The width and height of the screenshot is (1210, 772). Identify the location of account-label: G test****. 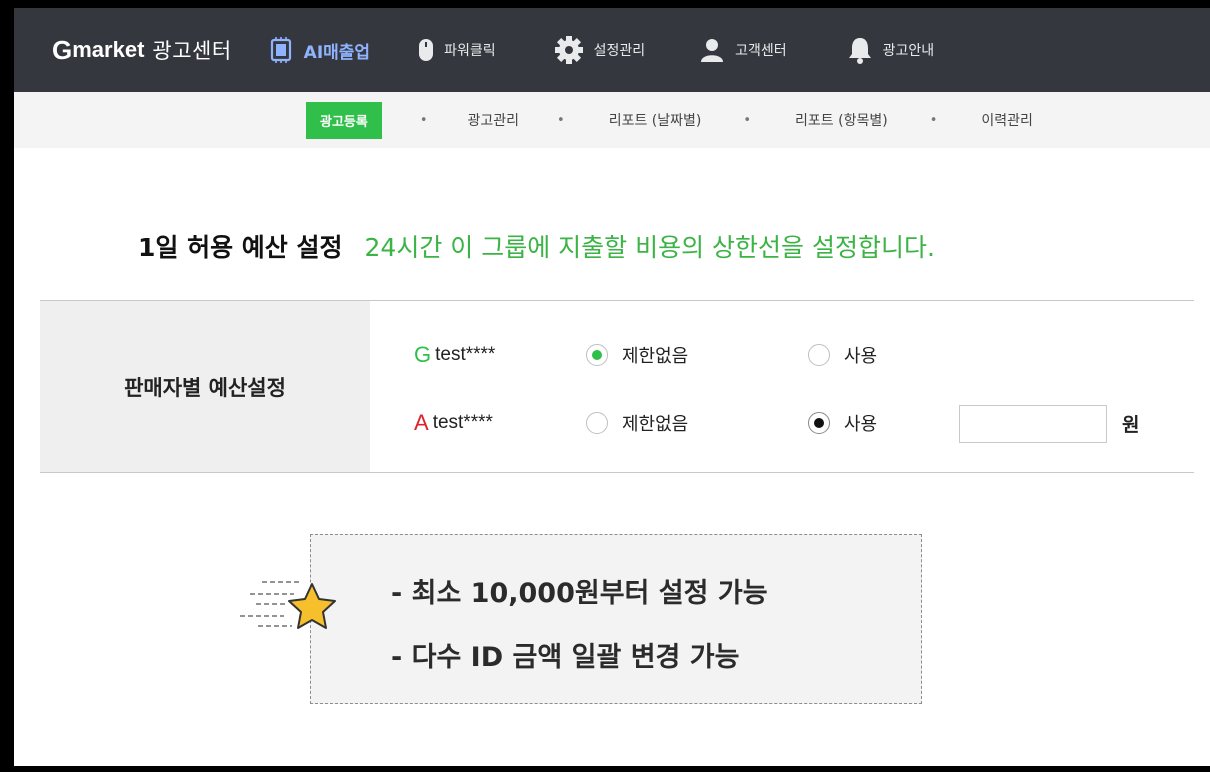
(454, 355).